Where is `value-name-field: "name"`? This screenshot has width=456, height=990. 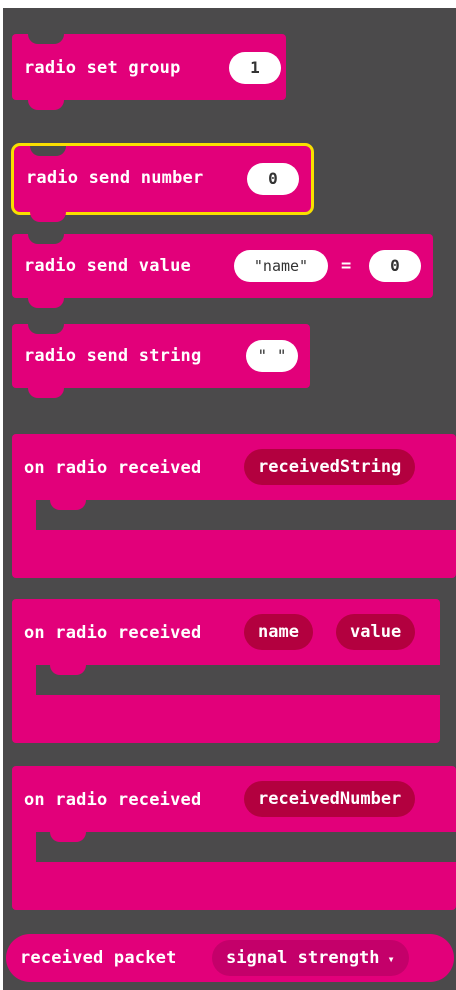
value-name-field: "name" is located at coordinates (281, 266).